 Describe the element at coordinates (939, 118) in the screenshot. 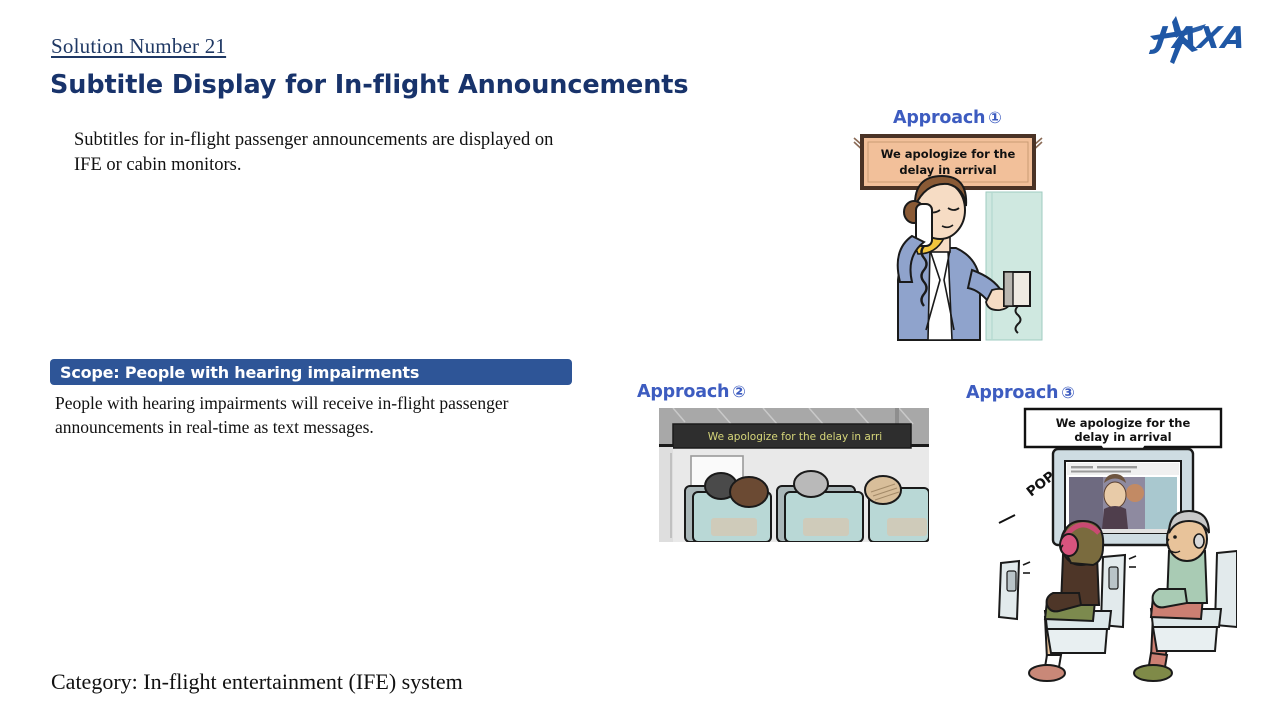

I see `approach-1-heading-text: Approach` at that location.